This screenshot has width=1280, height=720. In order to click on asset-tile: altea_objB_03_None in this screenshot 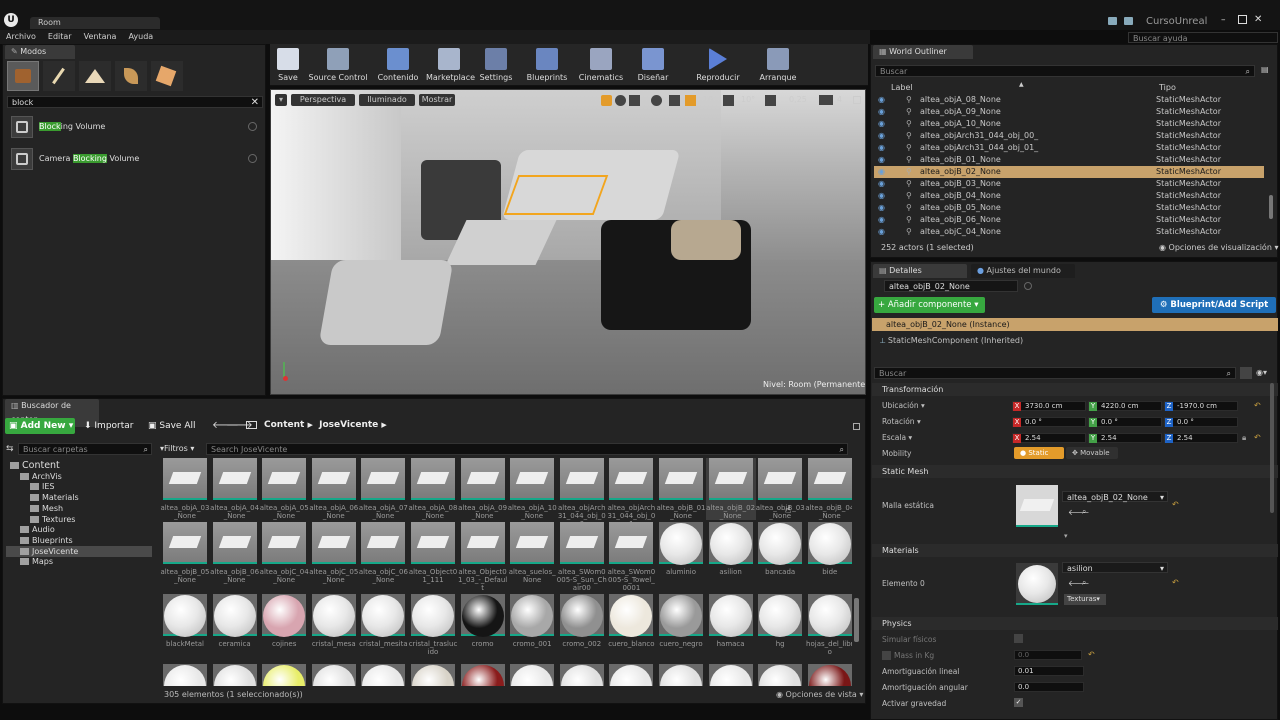, I will do `click(780, 489)`.